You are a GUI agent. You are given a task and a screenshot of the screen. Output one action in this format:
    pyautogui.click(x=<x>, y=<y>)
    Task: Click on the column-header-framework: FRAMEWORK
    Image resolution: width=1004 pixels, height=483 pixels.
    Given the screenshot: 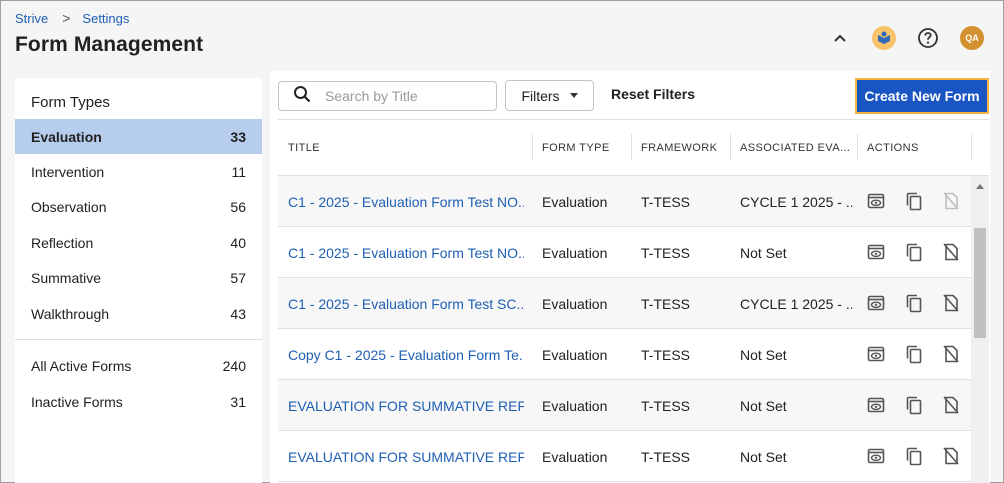 What is the action you would take?
    pyautogui.click(x=679, y=148)
    